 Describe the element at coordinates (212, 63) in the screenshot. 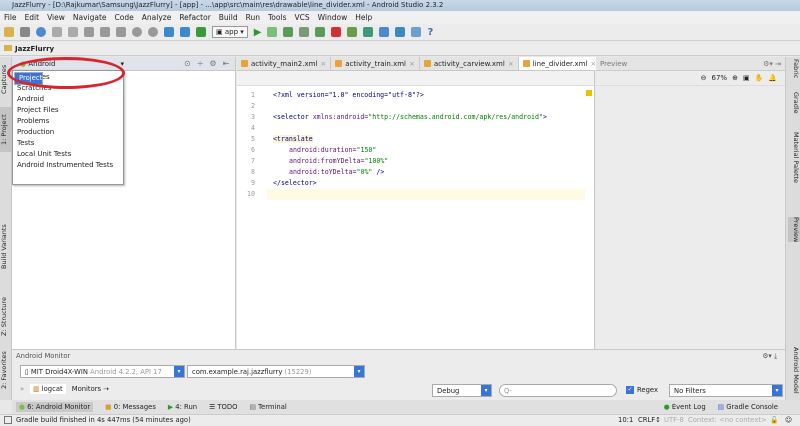

I see `gear-icon: ⚙` at that location.